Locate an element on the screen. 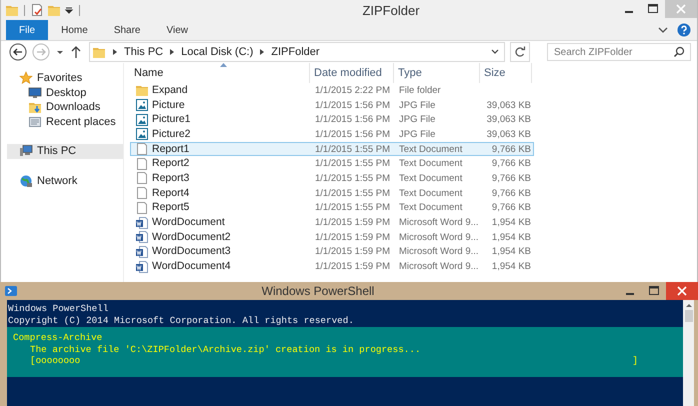  ribbon-tab: View is located at coordinates (177, 30).